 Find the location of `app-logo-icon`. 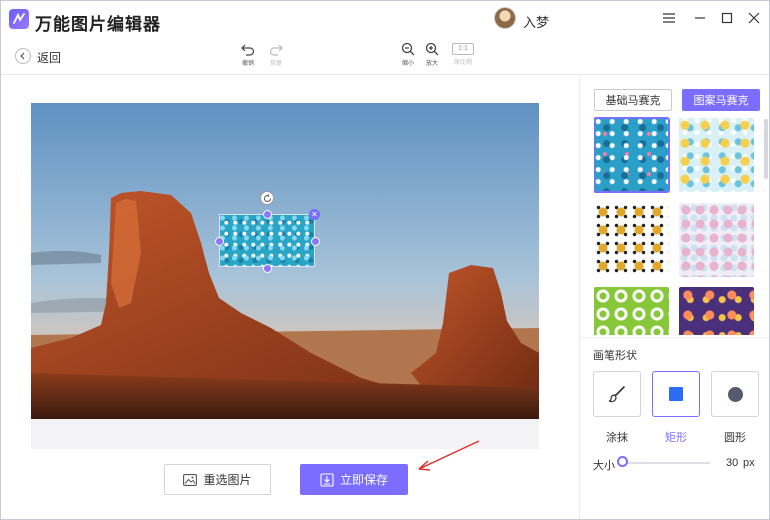

app-logo-icon is located at coordinates (19, 19).